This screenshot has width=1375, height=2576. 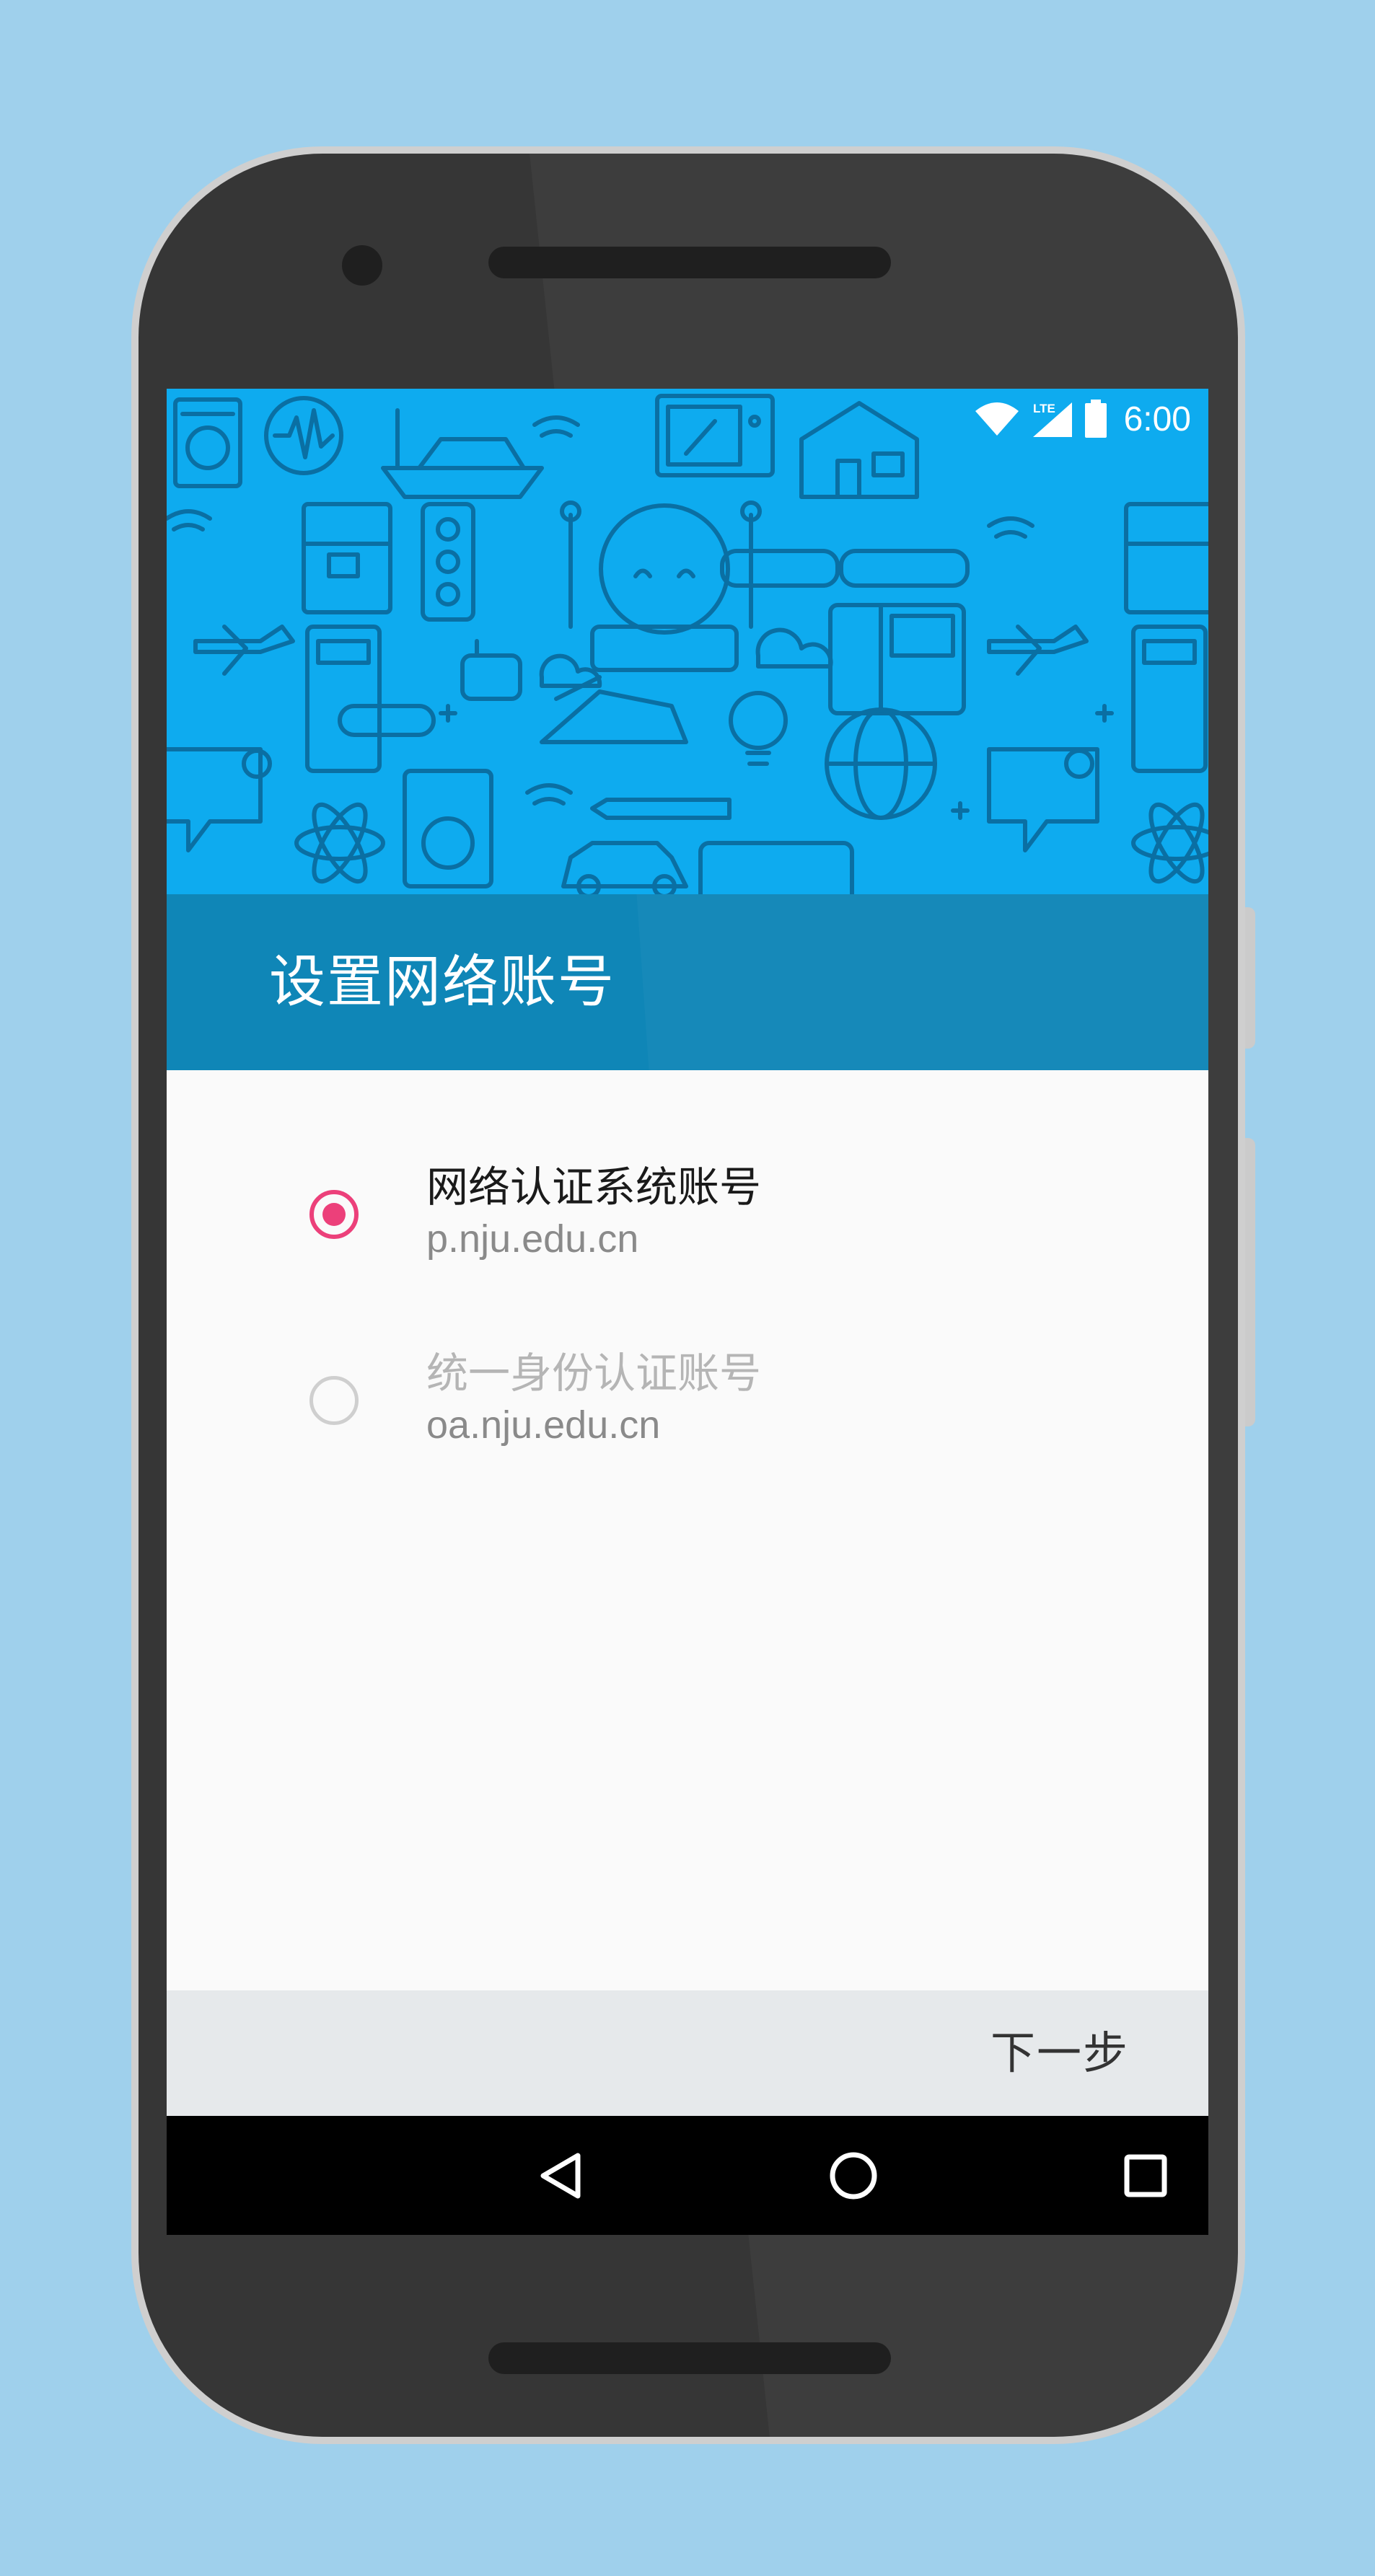 I want to click on front-camera, so click(x=362, y=265).